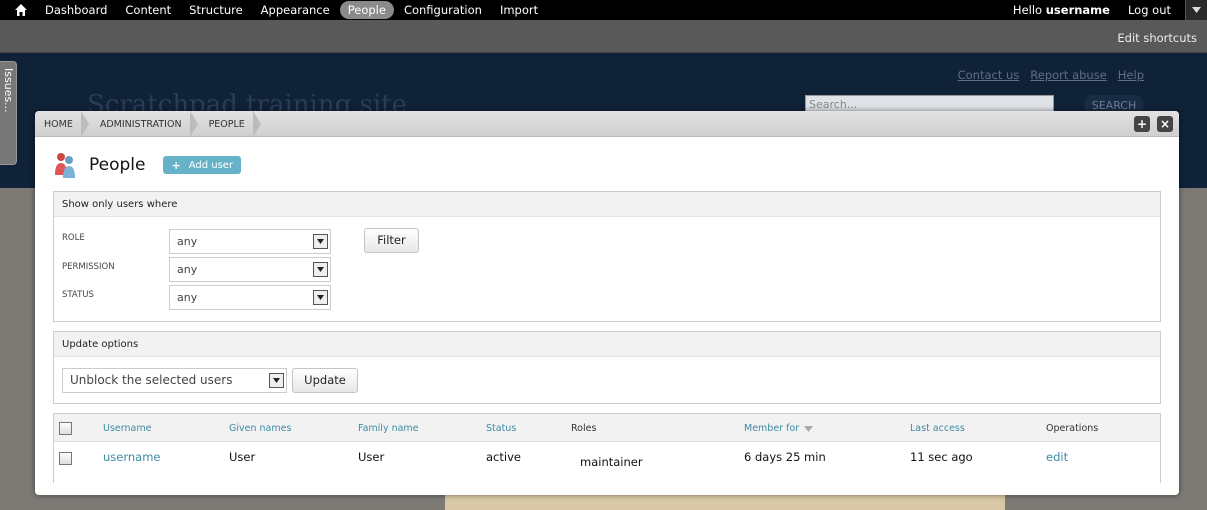 This screenshot has width=1207, height=510. What do you see at coordinates (1057, 457) in the screenshot?
I see `row-edit-link: edit` at bounding box center [1057, 457].